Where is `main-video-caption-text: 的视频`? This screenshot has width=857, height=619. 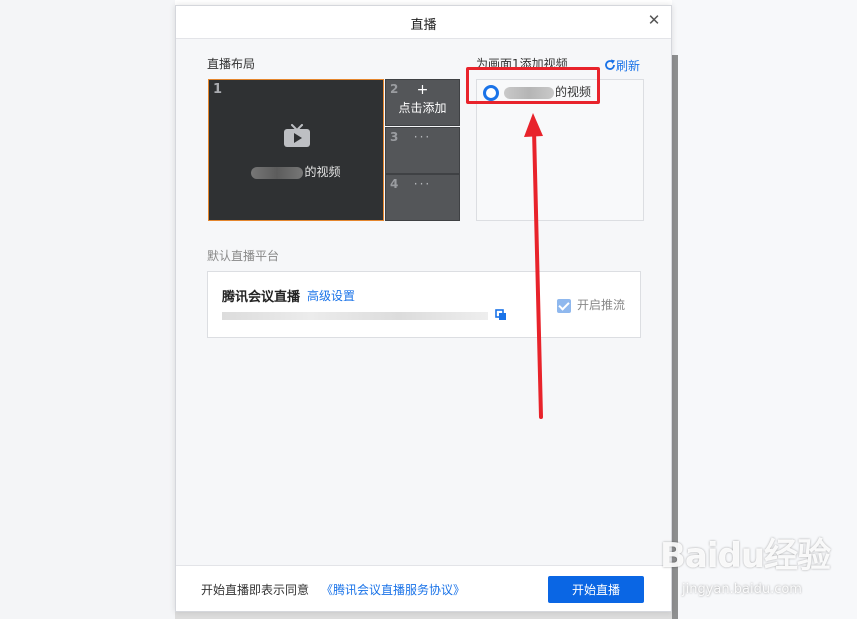 main-video-caption-text: 的视频 is located at coordinates (322, 172).